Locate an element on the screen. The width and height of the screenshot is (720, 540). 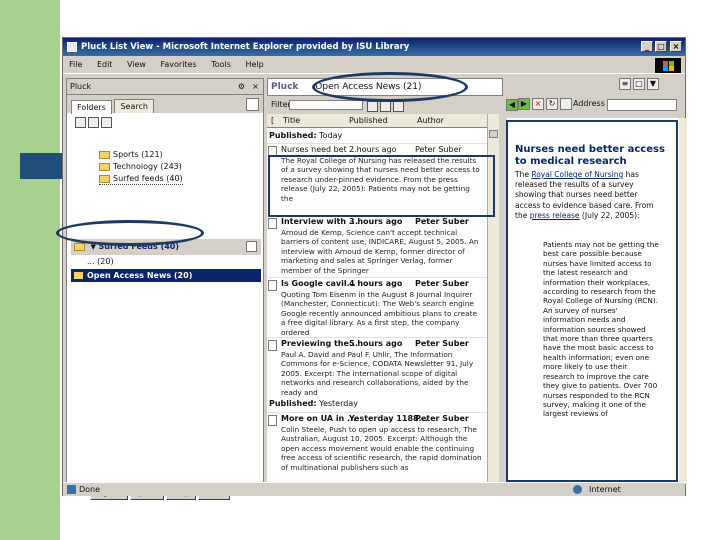
rss-folder-icon is located at coordinates (78, 275).